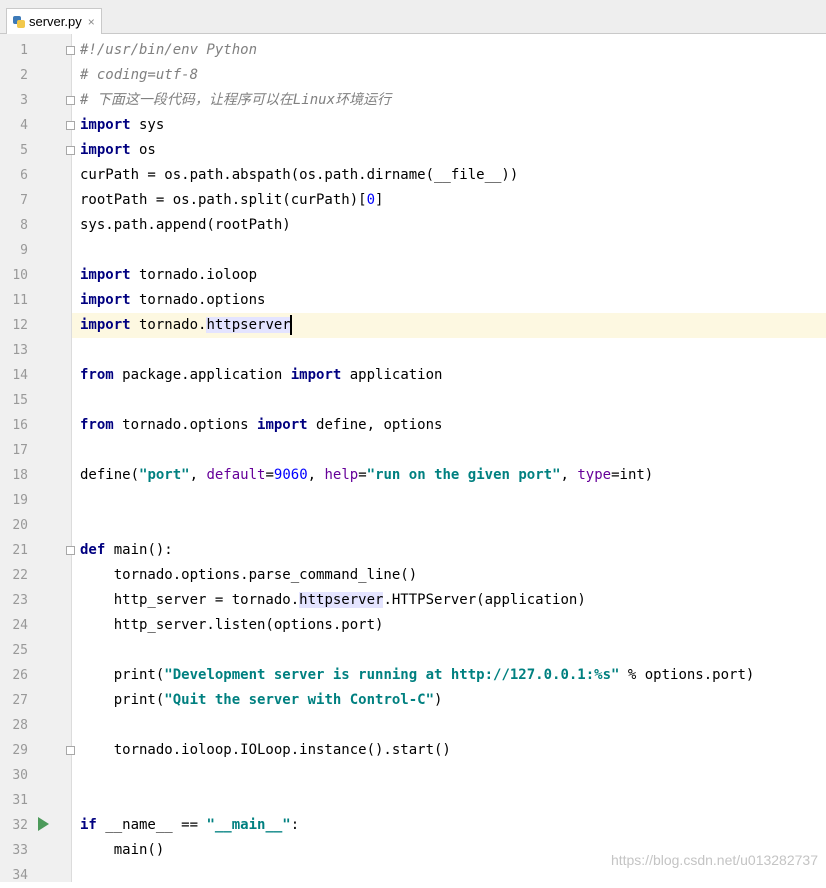  What do you see at coordinates (190, 825) in the screenshot?
I see `code-line: if __name__ == "__main__":` at bounding box center [190, 825].